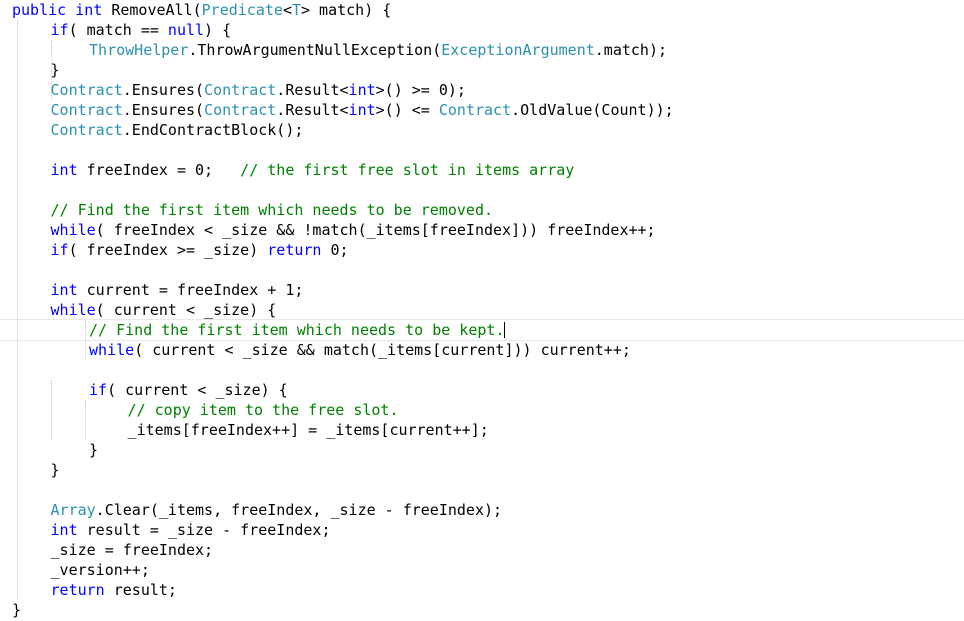  What do you see at coordinates (315, 50) in the screenshot?
I see `token-plain: .ThrowArgumentNullException(` at bounding box center [315, 50].